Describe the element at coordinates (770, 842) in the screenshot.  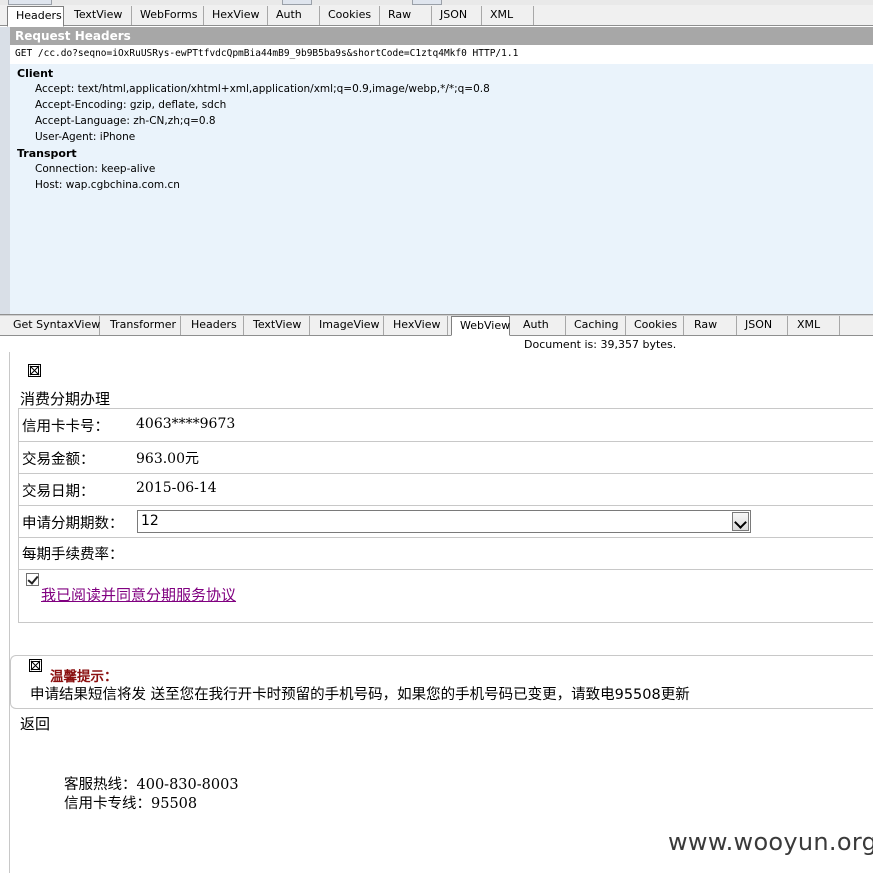
I see `watermark: www.wooyun.org` at that location.